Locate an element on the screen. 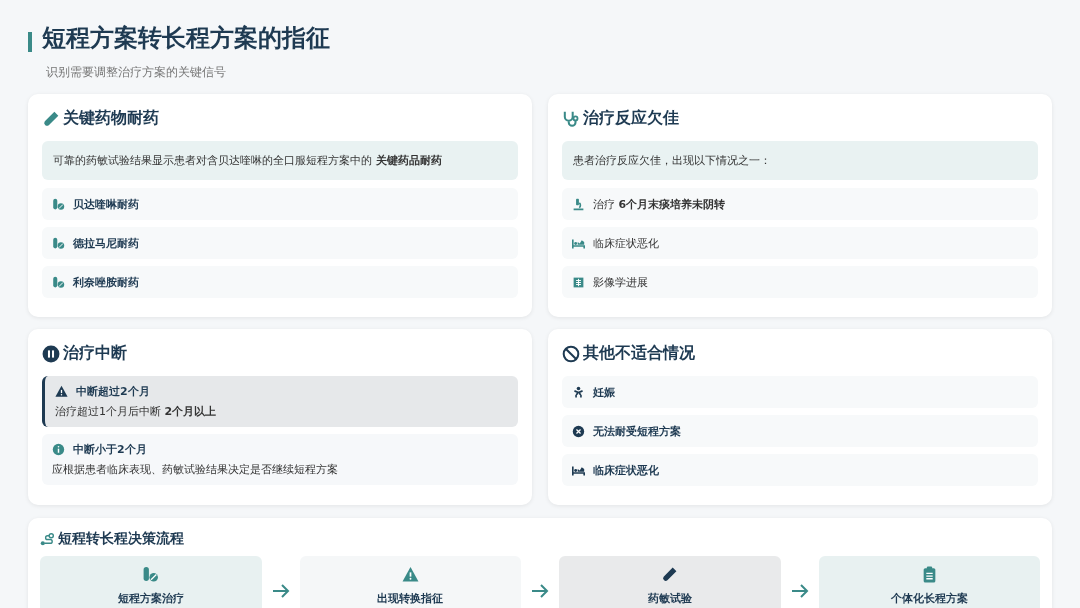 The width and height of the screenshot is (1080, 608). item-text: 治疗 6个月末痰培养未阴转 is located at coordinates (659, 204).